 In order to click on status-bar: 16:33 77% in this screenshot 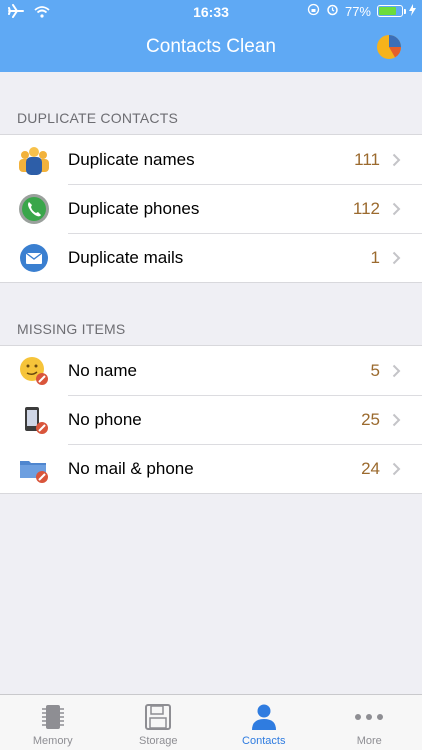, I will do `click(211, 12)`.